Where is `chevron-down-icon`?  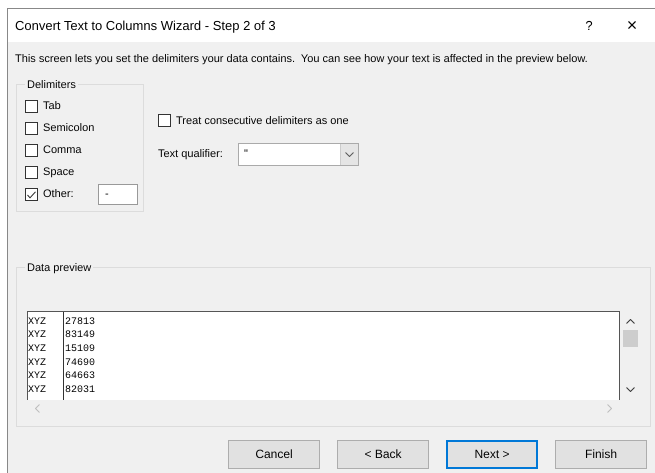
chevron-down-icon is located at coordinates (349, 154).